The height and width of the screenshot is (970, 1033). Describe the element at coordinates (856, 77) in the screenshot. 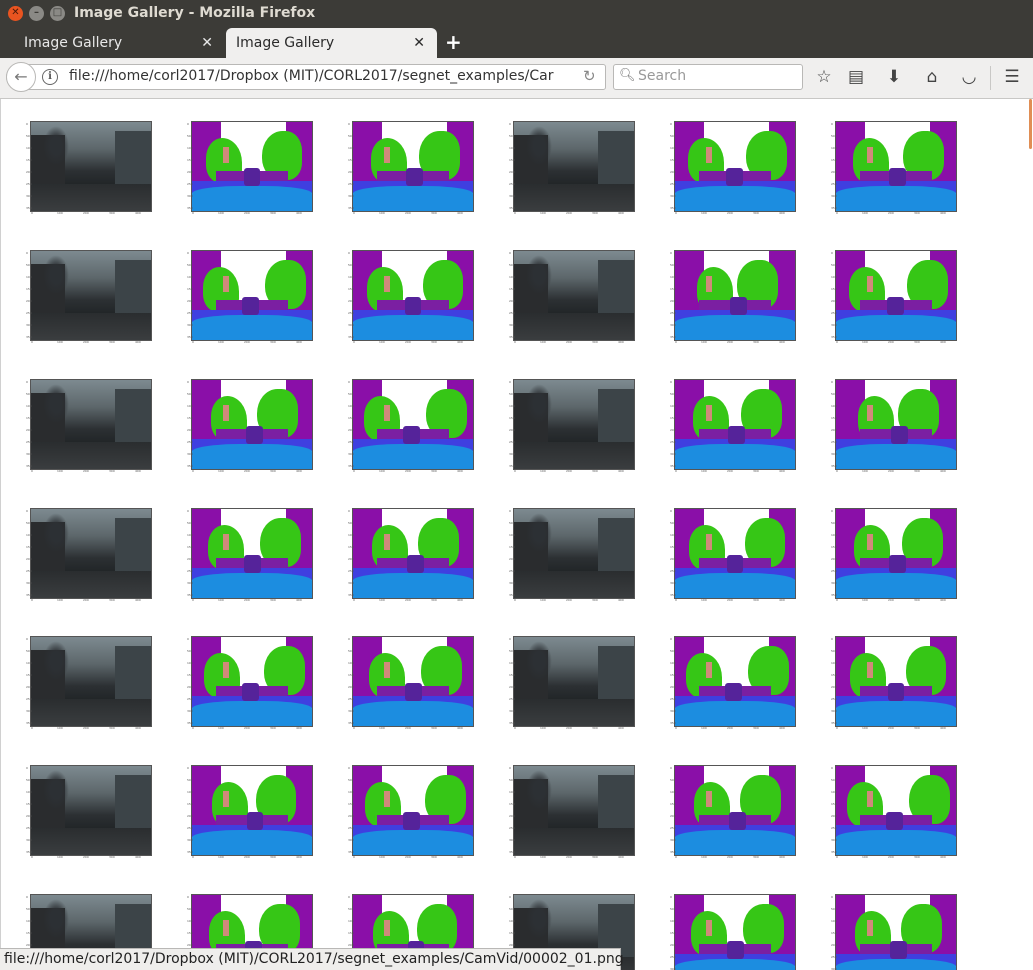

I see `reading-list-icon: ▤` at that location.